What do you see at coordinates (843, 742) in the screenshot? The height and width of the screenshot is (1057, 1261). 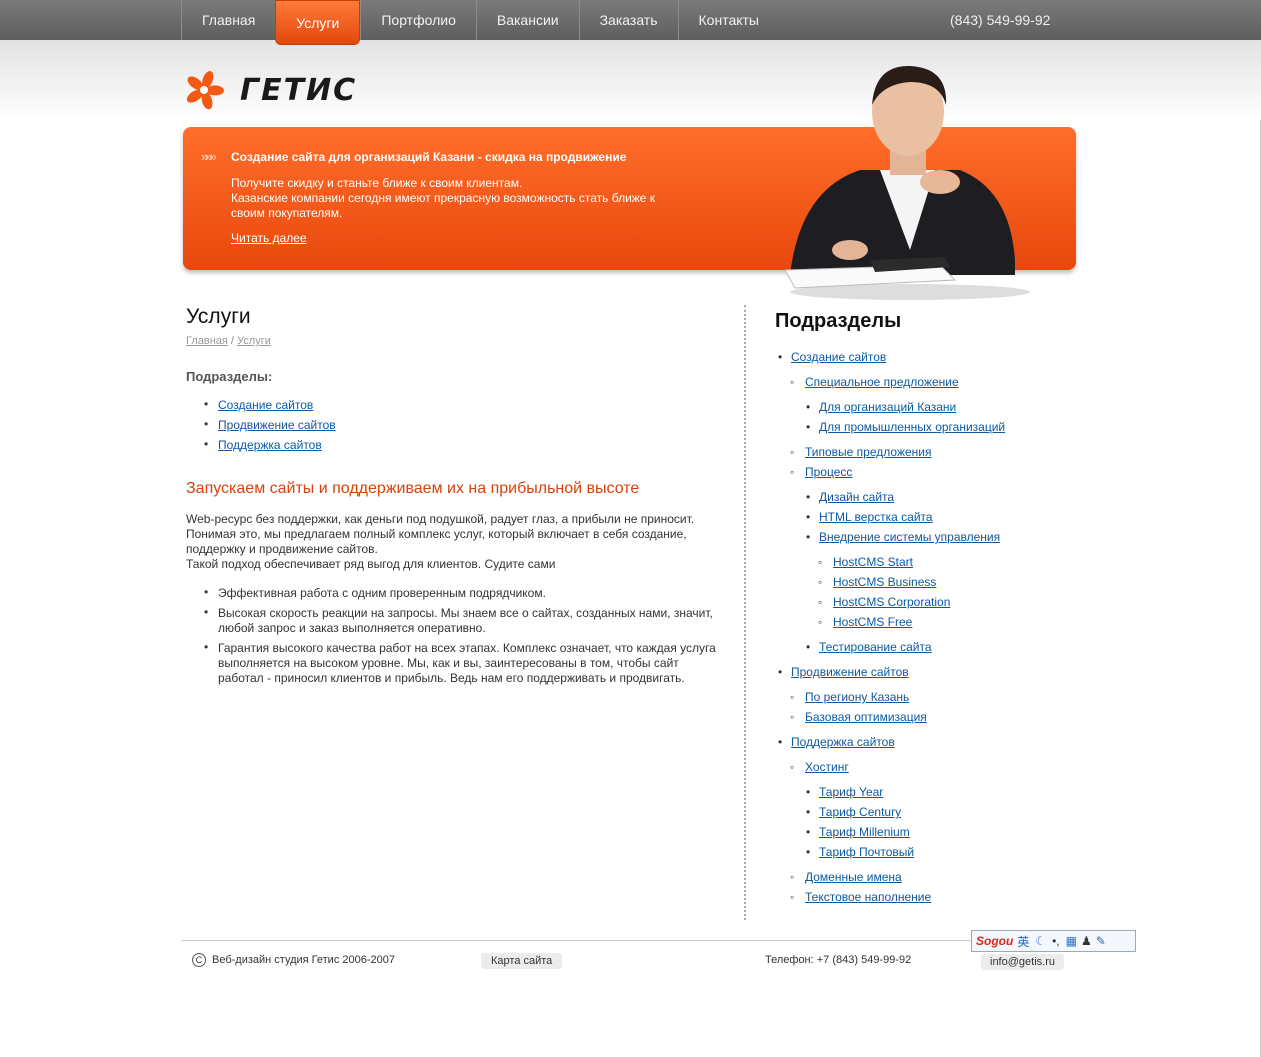 I see `tree-link: Поддержка сайтов` at bounding box center [843, 742].